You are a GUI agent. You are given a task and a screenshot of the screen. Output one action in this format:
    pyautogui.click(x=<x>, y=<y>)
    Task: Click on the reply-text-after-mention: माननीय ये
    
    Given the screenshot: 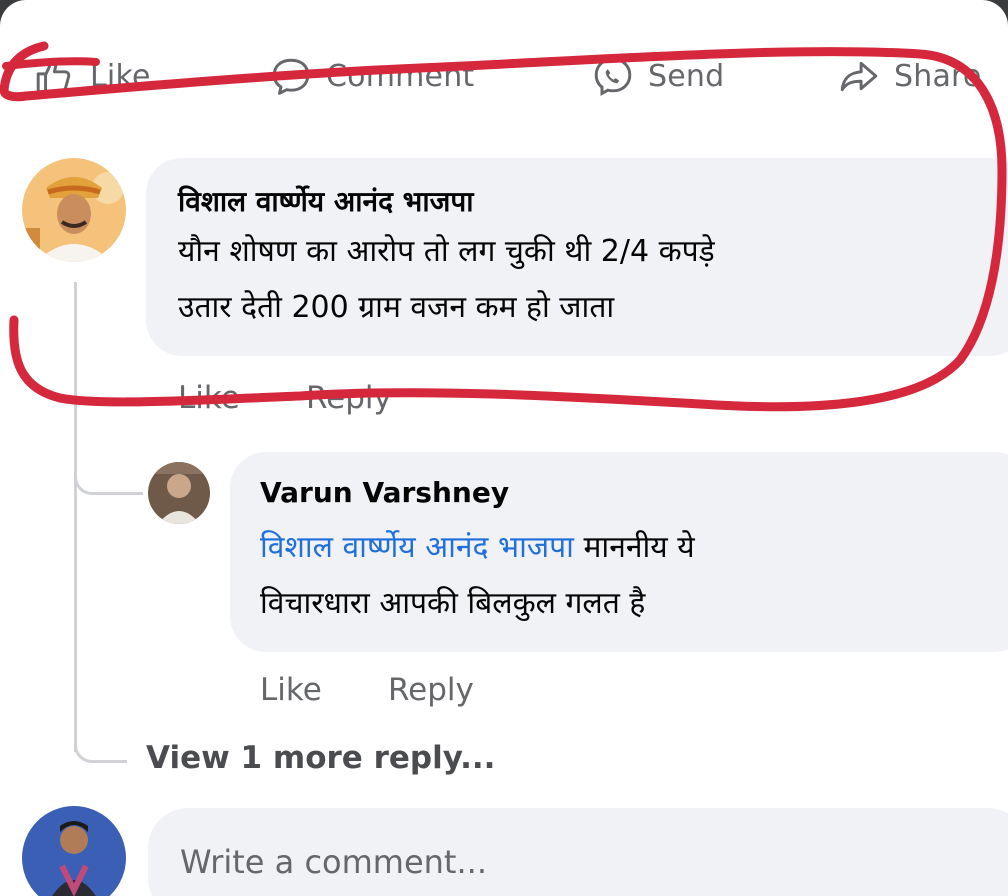 What is the action you would take?
    pyautogui.click(x=634, y=547)
    